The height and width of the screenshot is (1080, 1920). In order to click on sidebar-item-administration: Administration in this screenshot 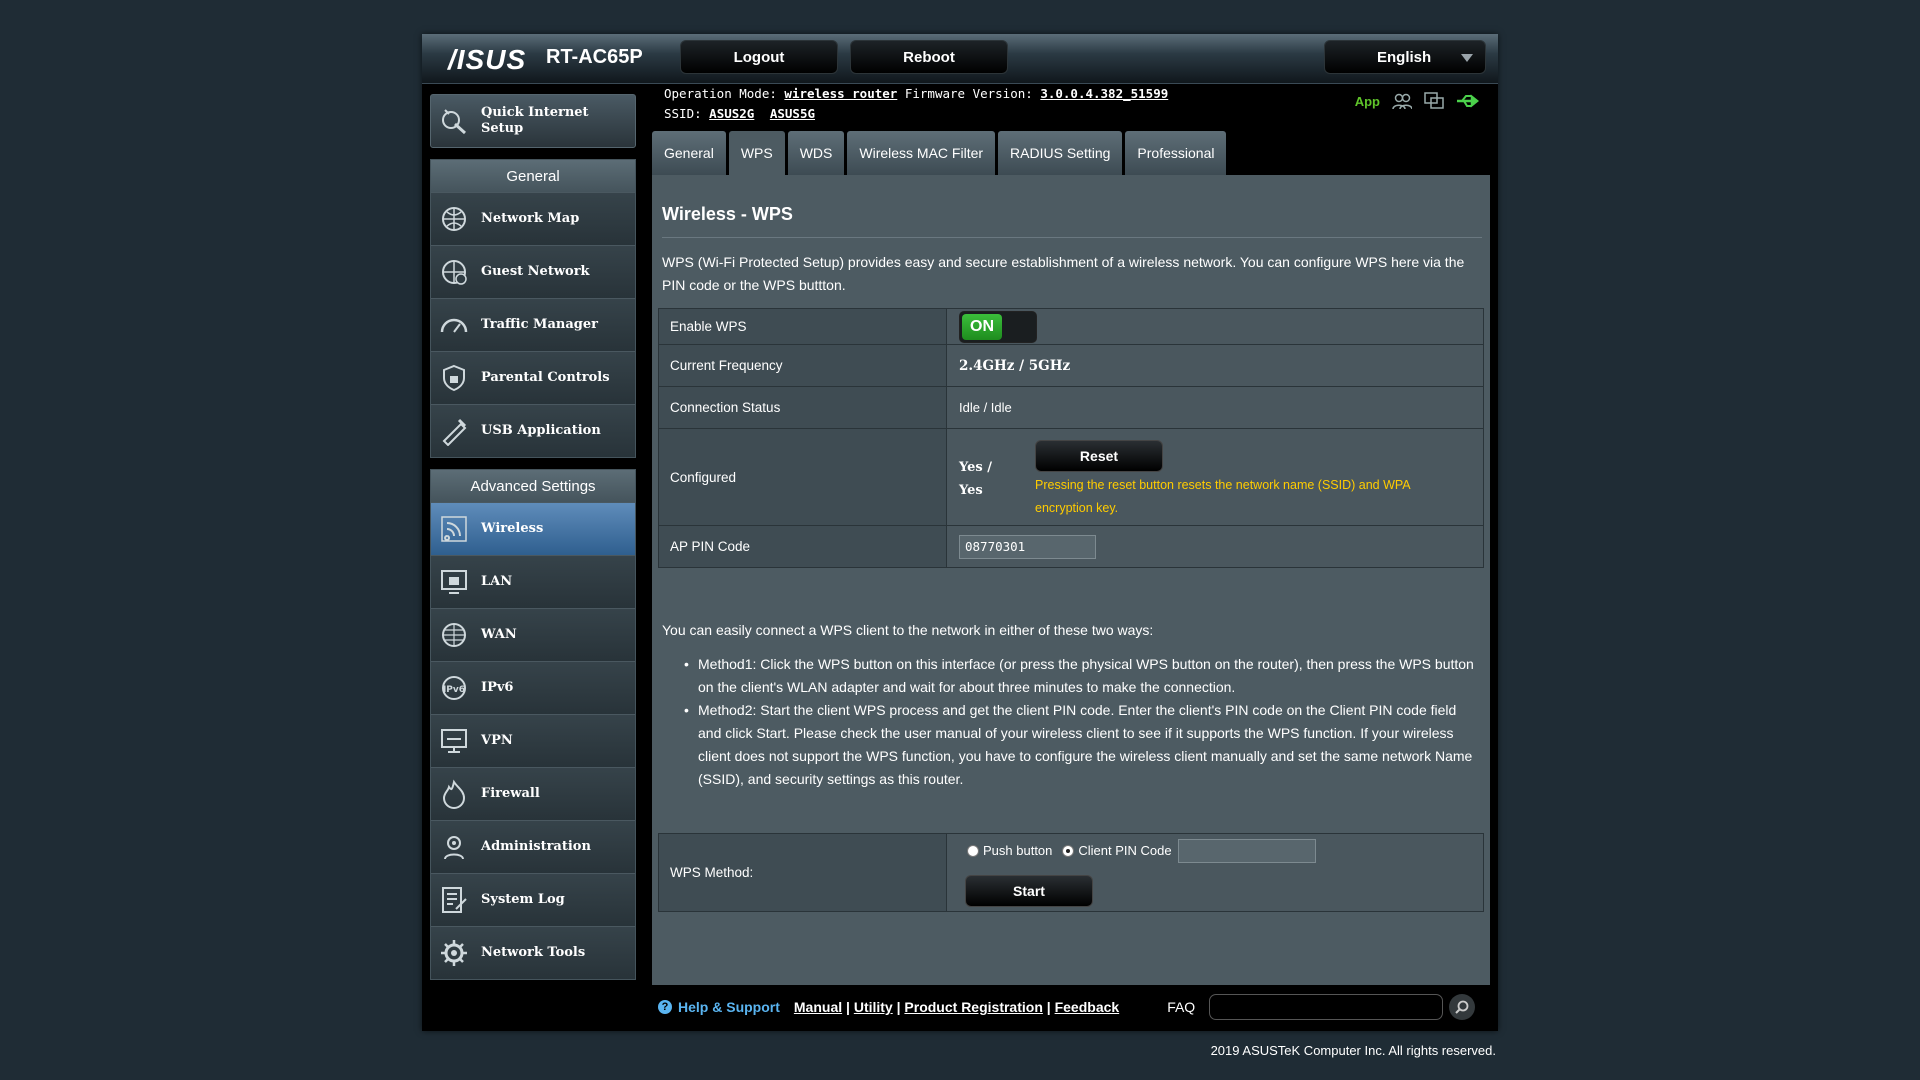, I will do `click(533, 846)`.